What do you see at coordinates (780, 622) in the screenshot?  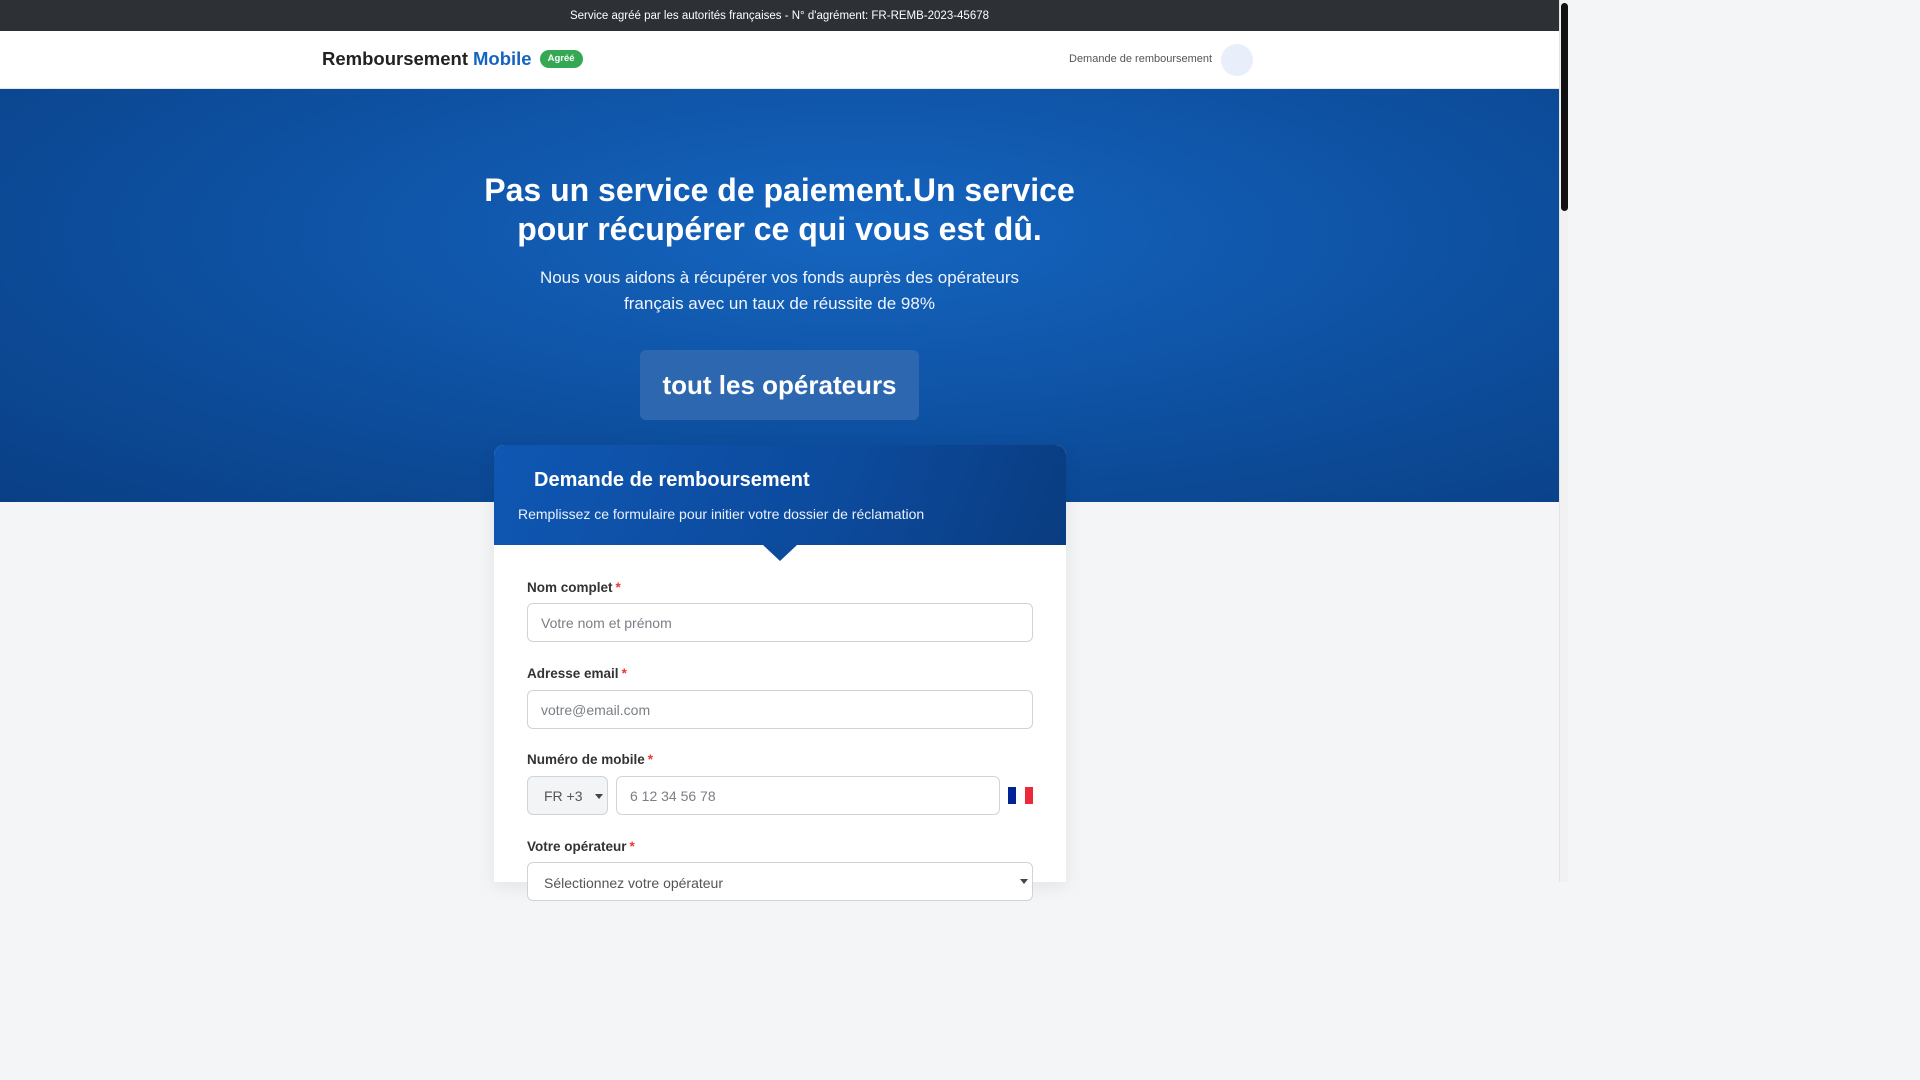 I see `full-name-input` at bounding box center [780, 622].